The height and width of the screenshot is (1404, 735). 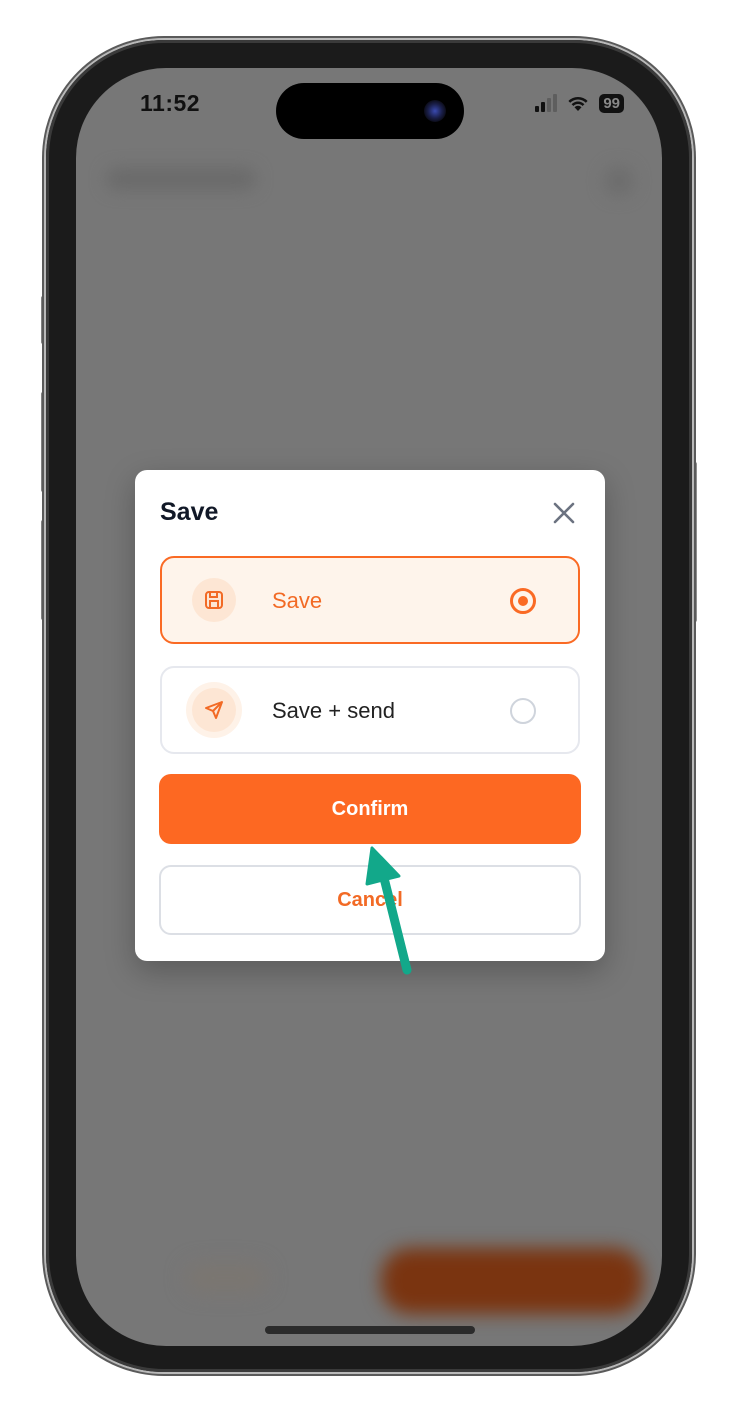 I want to click on background-page-title, so click(x=181, y=179).